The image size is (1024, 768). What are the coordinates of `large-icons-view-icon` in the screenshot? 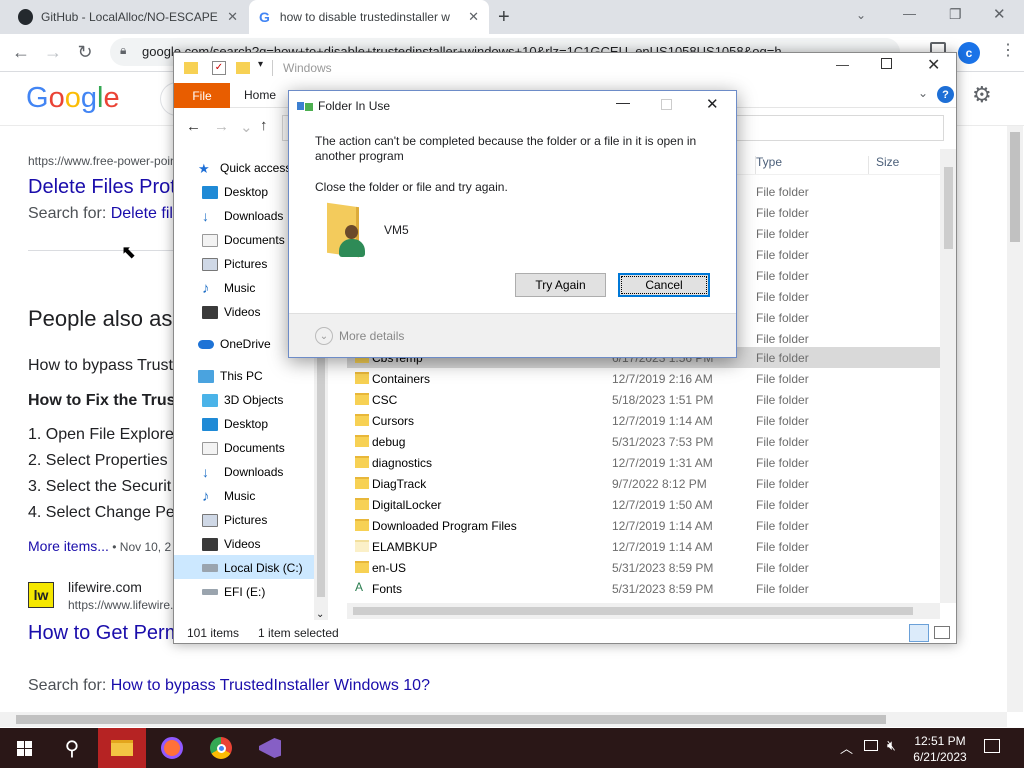 It's located at (942, 632).